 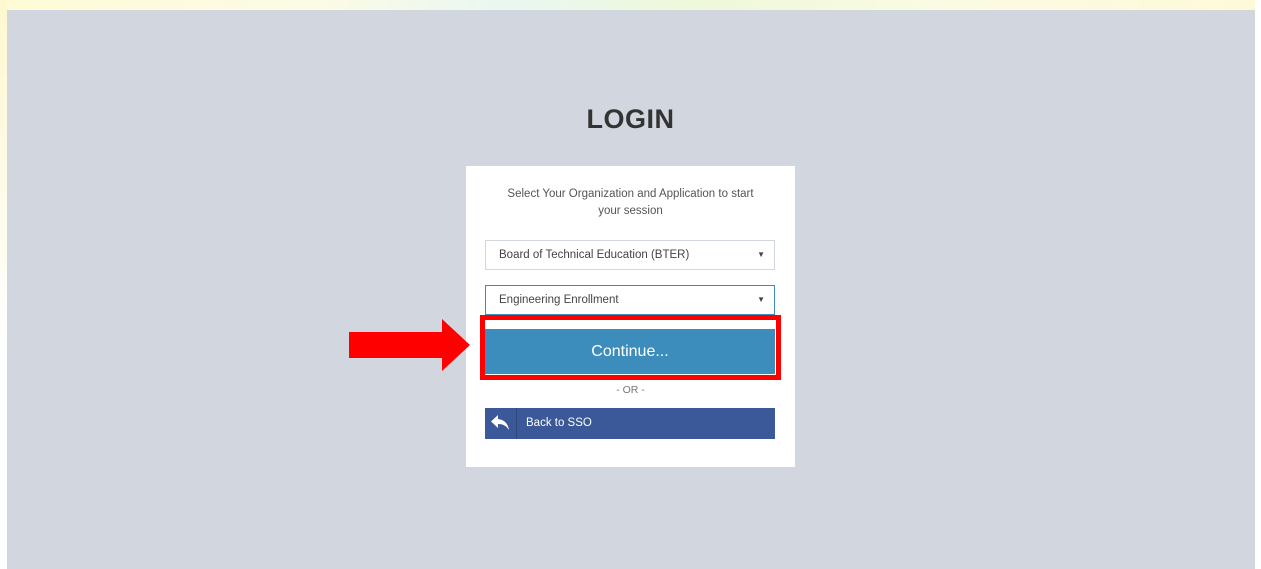 What do you see at coordinates (594, 255) in the screenshot?
I see `organization-select-value: Board of Technical Education (BTER)` at bounding box center [594, 255].